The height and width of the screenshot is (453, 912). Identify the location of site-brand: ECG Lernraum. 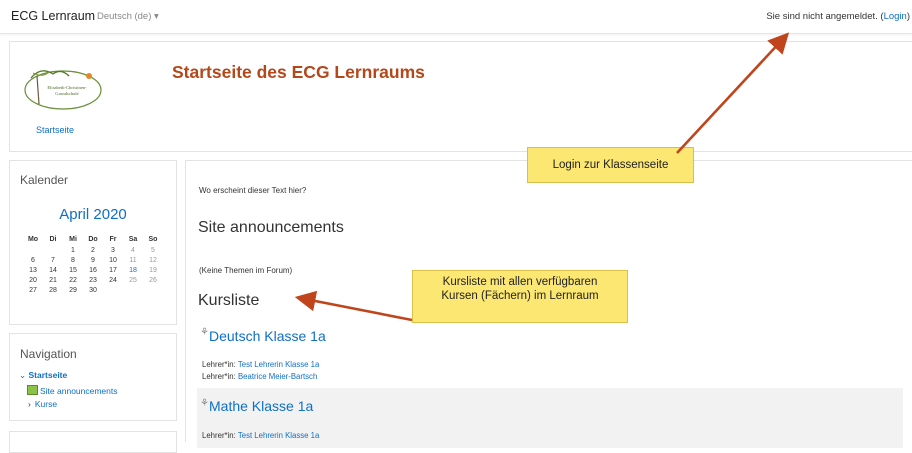
(53, 16).